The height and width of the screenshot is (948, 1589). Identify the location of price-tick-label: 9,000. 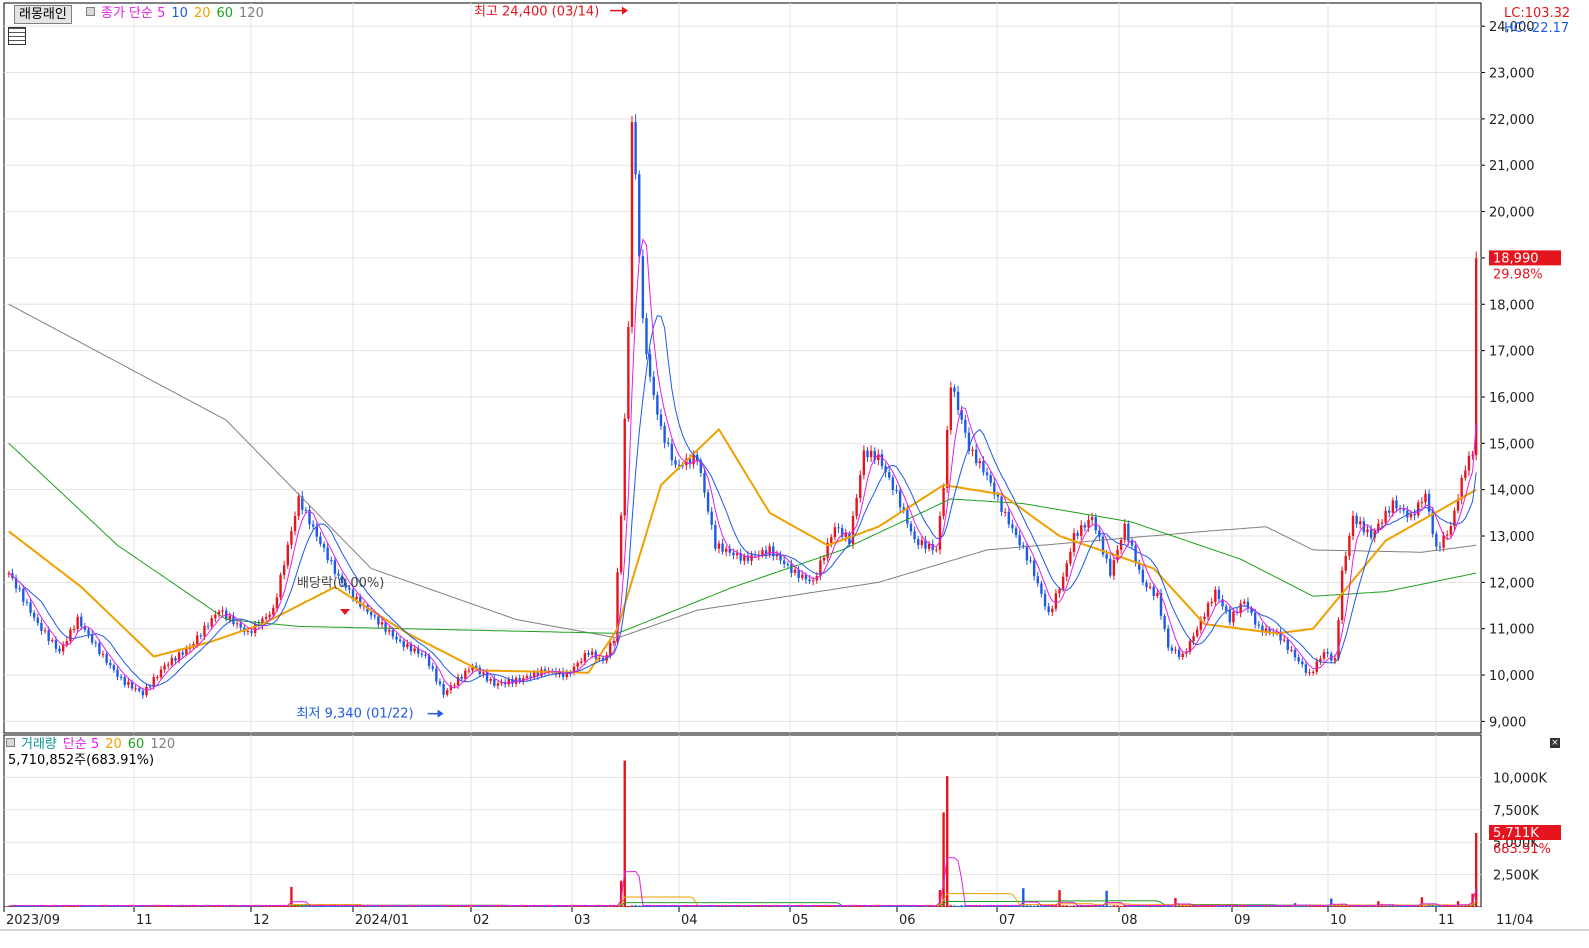
(1507, 722).